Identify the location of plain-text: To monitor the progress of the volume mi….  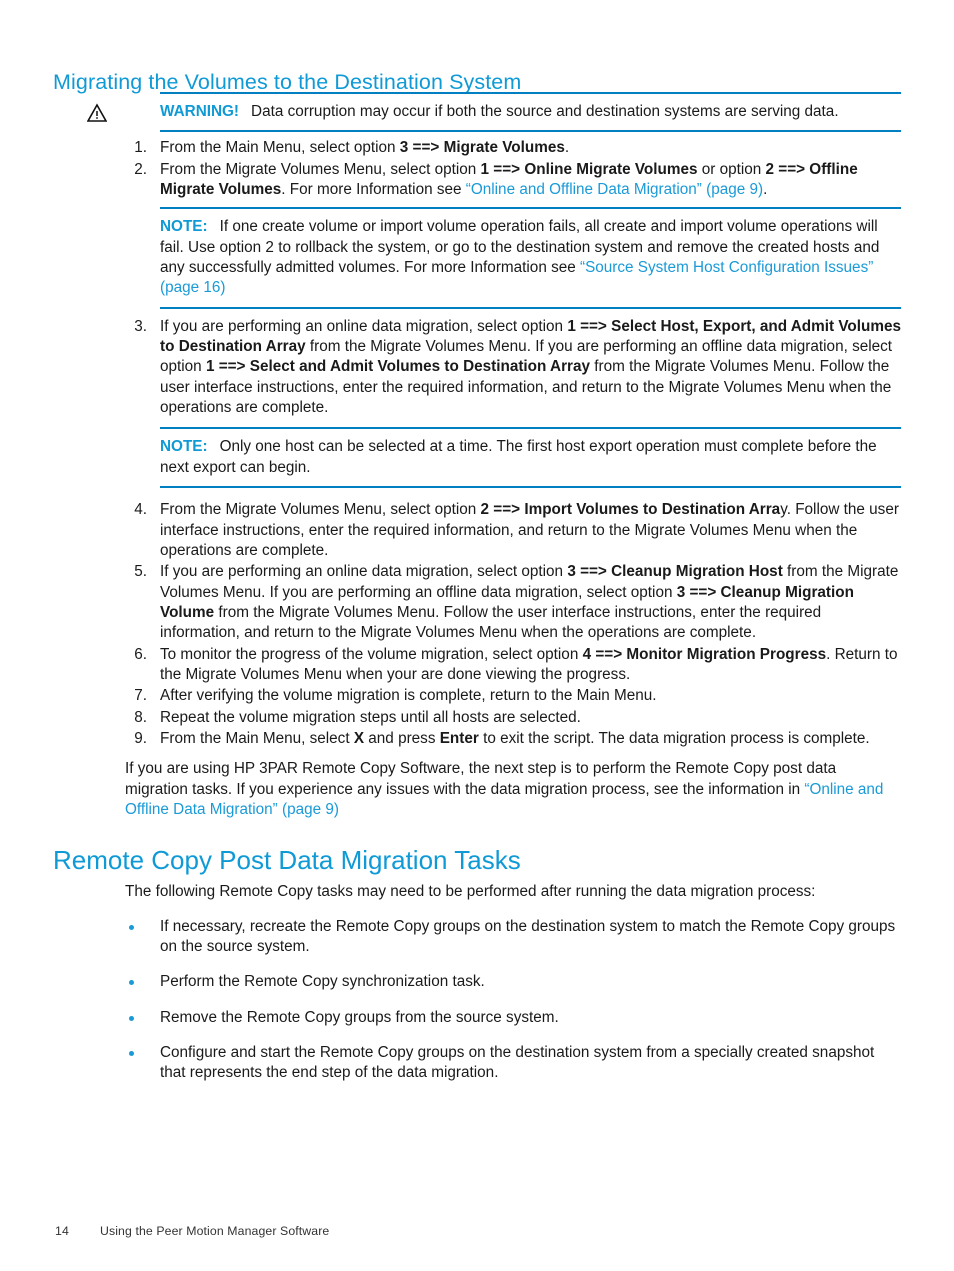
(371, 654).